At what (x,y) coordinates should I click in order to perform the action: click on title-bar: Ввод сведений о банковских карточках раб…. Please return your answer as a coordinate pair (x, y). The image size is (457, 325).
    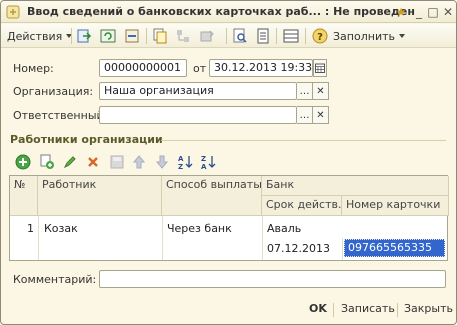
    Looking at the image, I should click on (228, 12).